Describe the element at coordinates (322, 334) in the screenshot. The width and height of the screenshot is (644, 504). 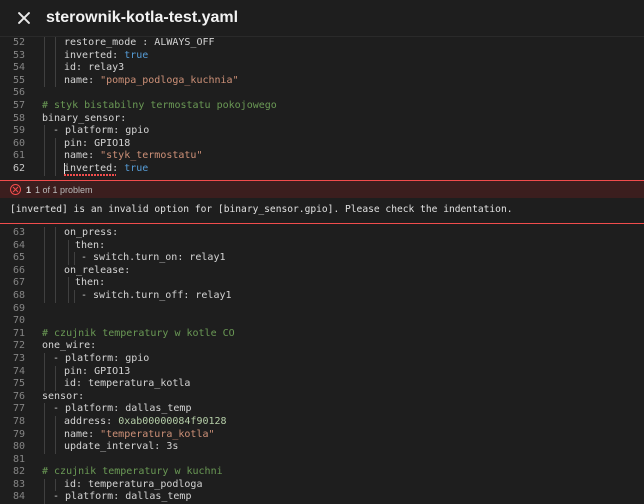
I see `code-line: 71 # czujnik temperatury w kotle CO` at that location.